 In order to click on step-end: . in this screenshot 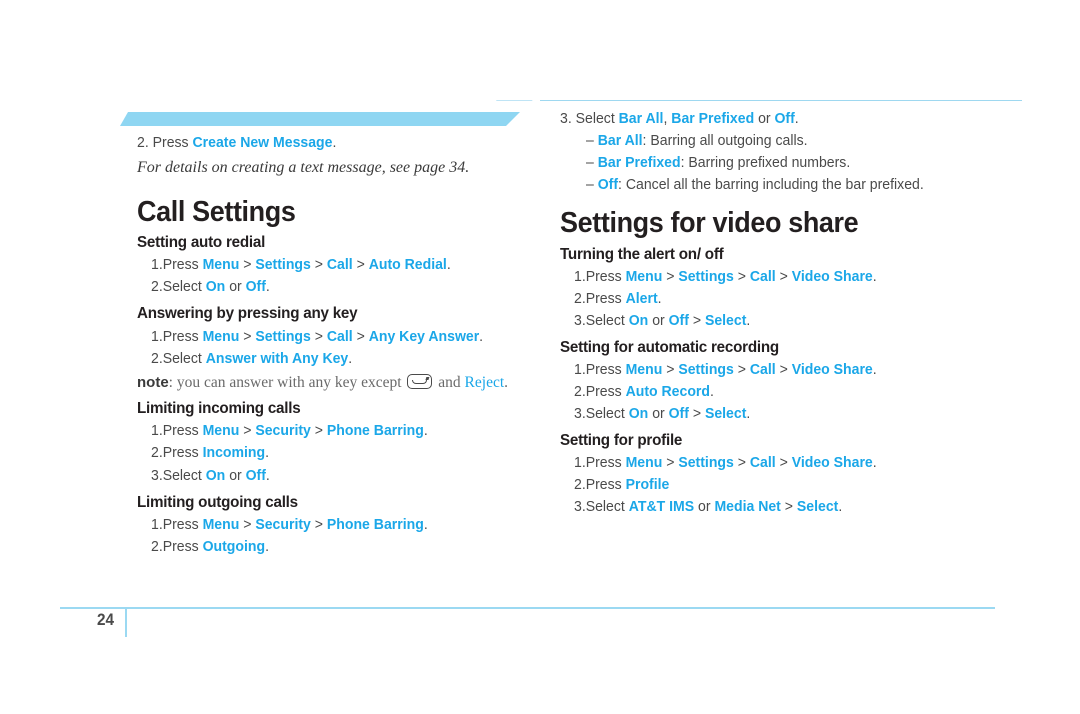, I will do `click(334, 143)`.